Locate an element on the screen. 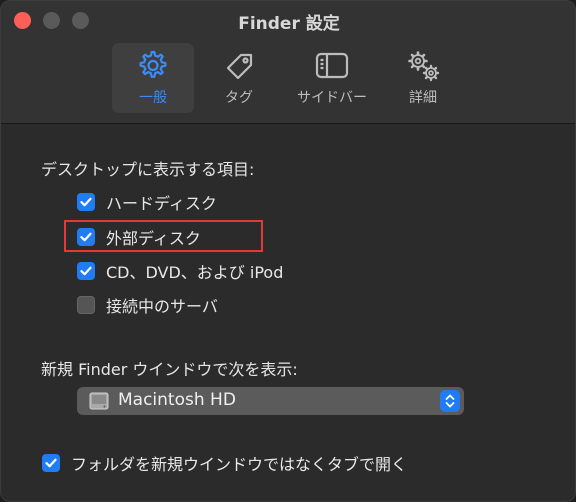  option-open-folders-in-tabs: フォルダを新規ウインドウではなくタブで開く is located at coordinates (224, 463).